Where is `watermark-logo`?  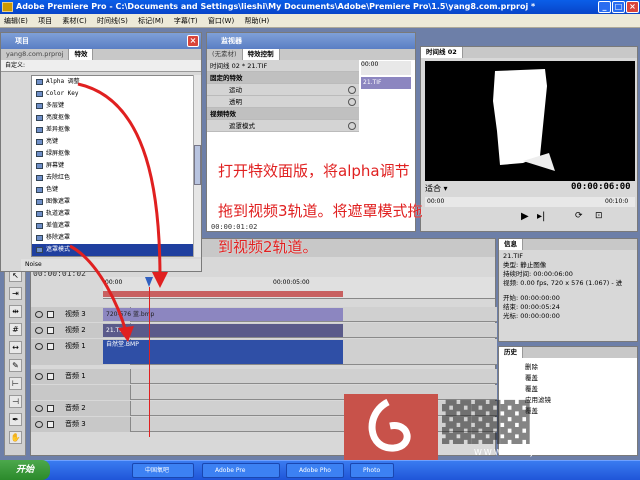 watermark-logo is located at coordinates (391, 427).